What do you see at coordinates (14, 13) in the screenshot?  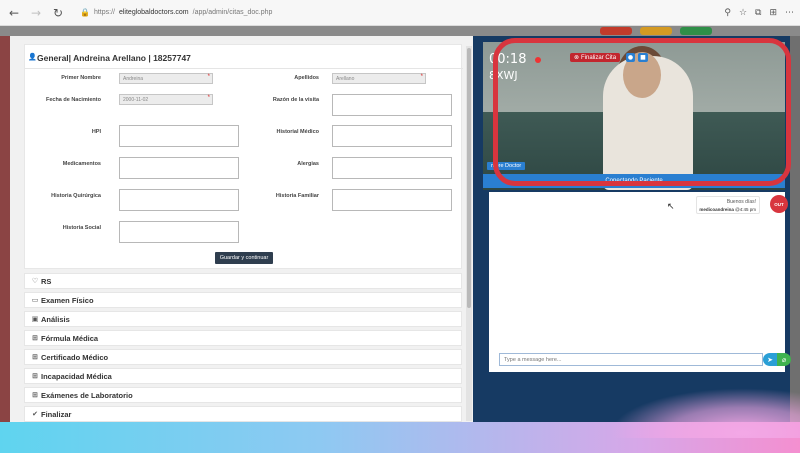 I see `back-icon: ←` at bounding box center [14, 13].